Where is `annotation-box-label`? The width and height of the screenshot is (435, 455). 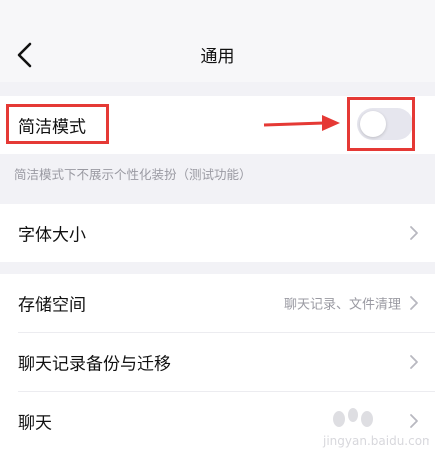
annotation-box-label is located at coordinates (57, 124).